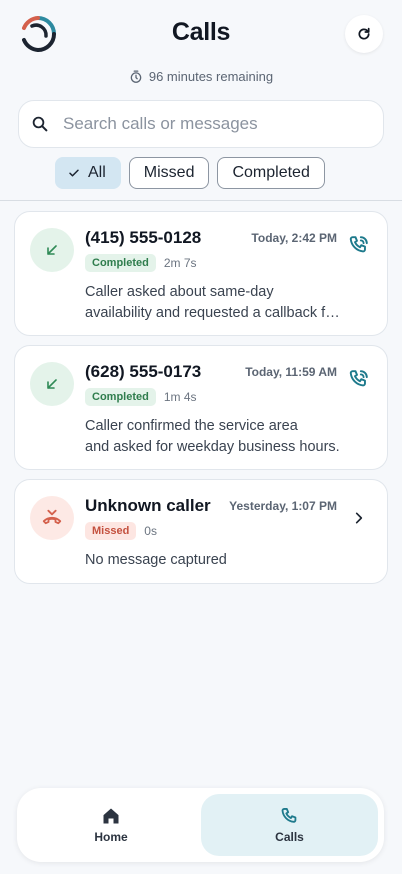 The width and height of the screenshot is (402, 874). Describe the element at coordinates (289, 837) in the screenshot. I see `tab-calls-label: Calls` at that location.